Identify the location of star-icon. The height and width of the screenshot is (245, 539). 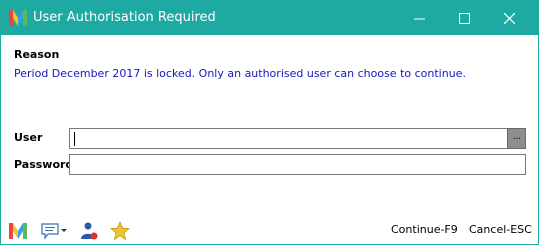
(120, 231).